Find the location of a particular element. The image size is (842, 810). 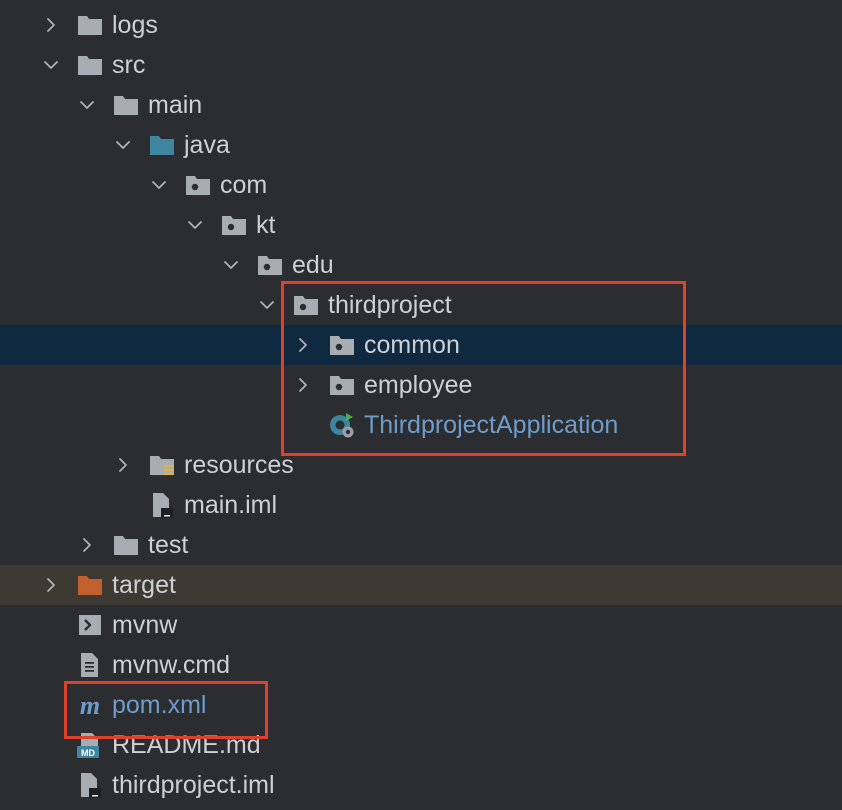

tree-item-employee: employee is located at coordinates (421, 385).